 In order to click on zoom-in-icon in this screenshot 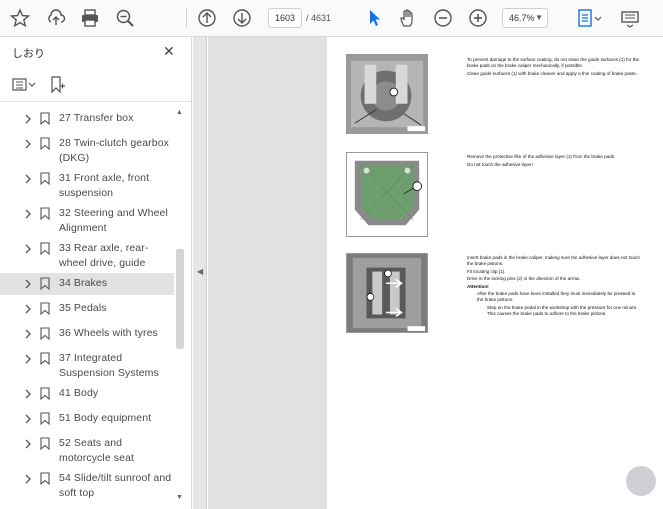, I will do `click(478, 18)`.